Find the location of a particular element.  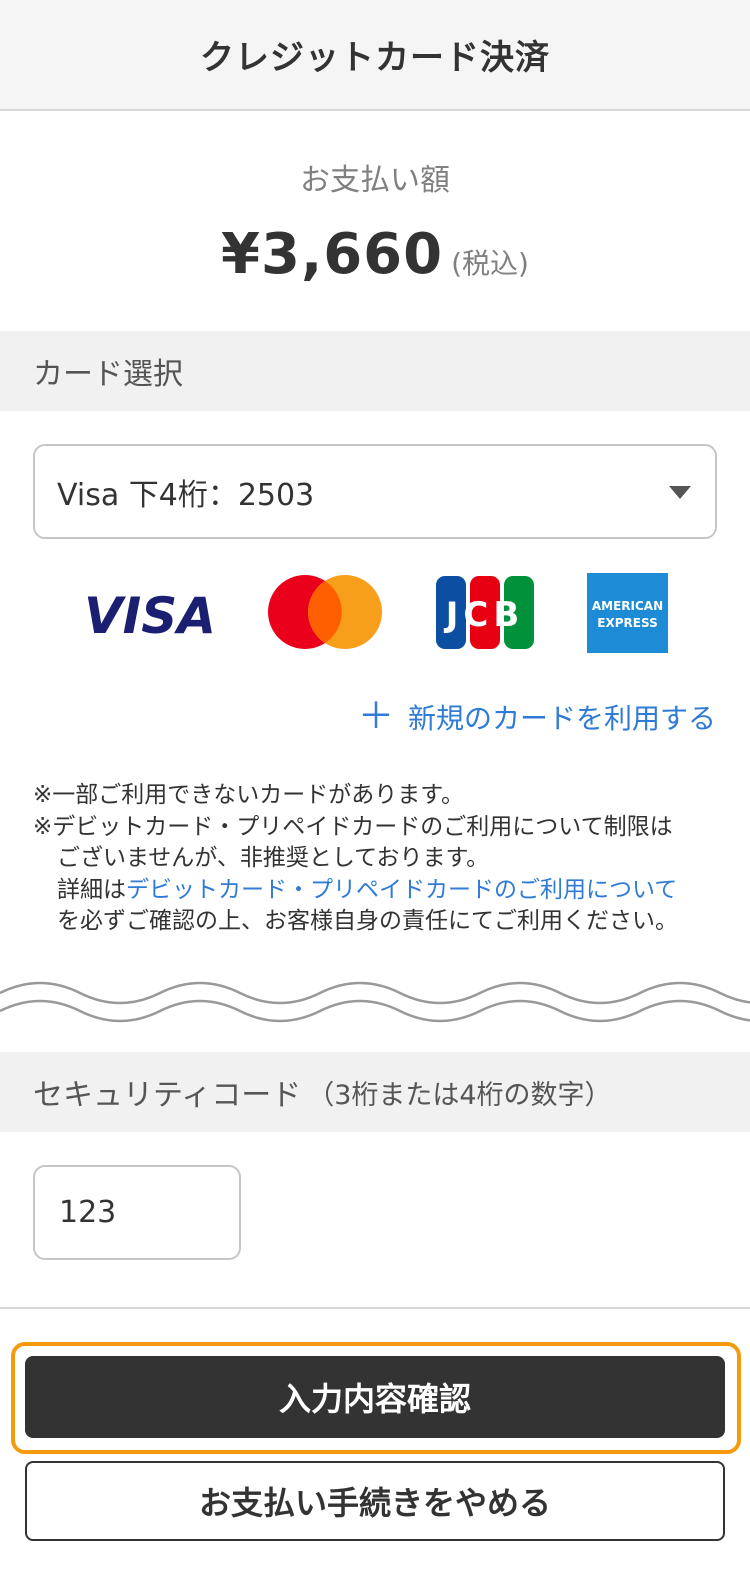

security-code-section-header: セキュリティコード （3桁または4桁の数字） is located at coordinates (375, 1092).